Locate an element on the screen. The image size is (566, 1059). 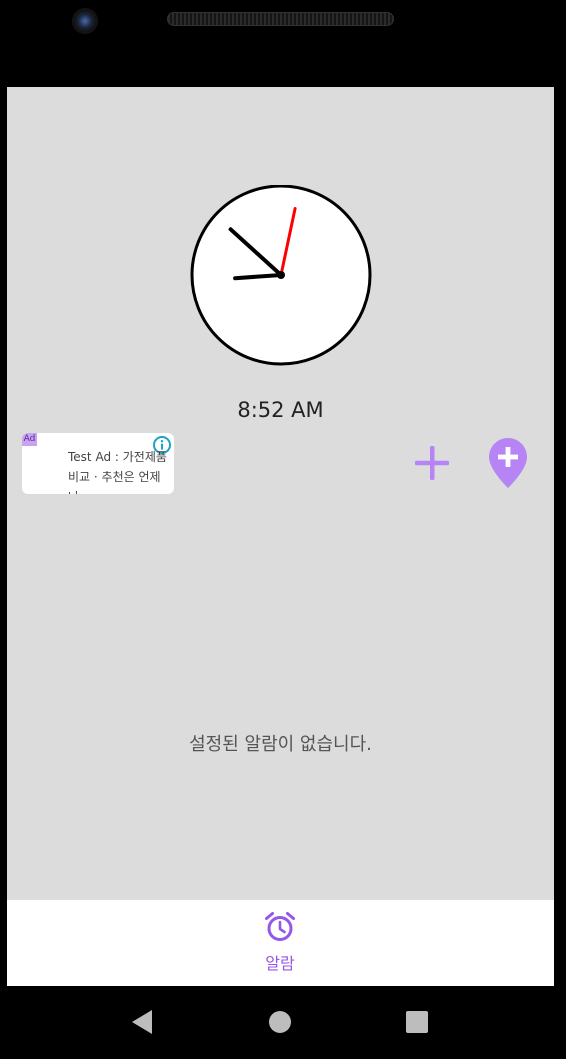
add-location-pin-icon is located at coordinates (508, 463).